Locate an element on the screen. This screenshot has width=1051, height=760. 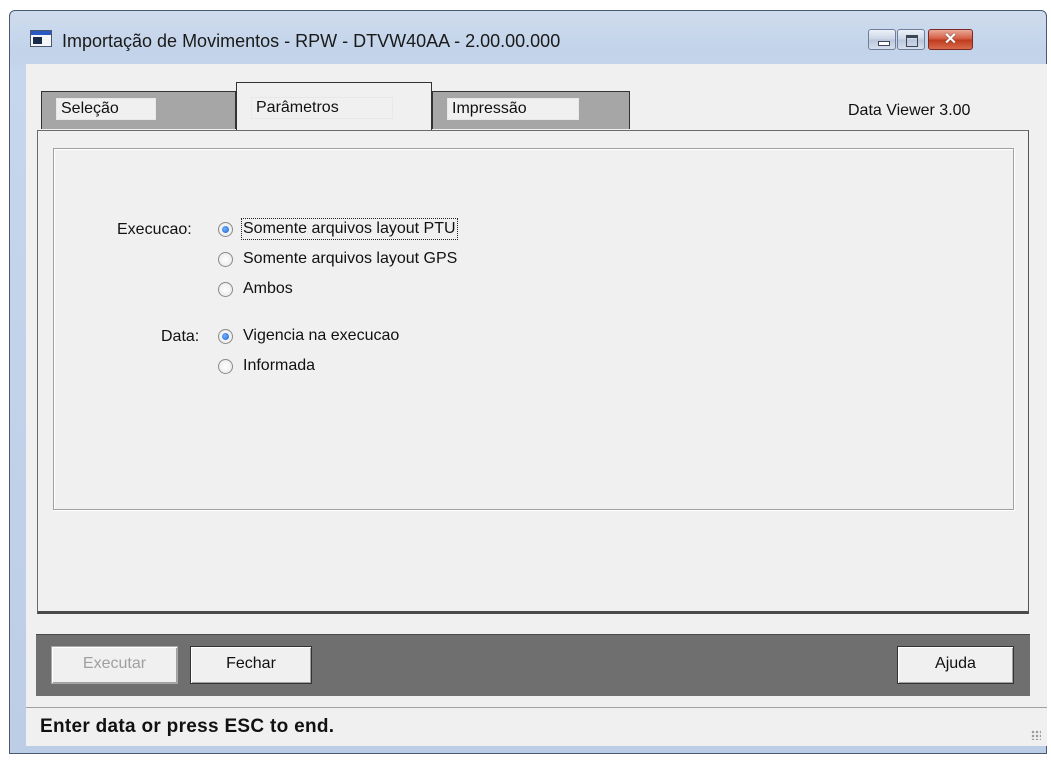
execucao-option-ambos: Ambos is located at coordinates (268, 289).